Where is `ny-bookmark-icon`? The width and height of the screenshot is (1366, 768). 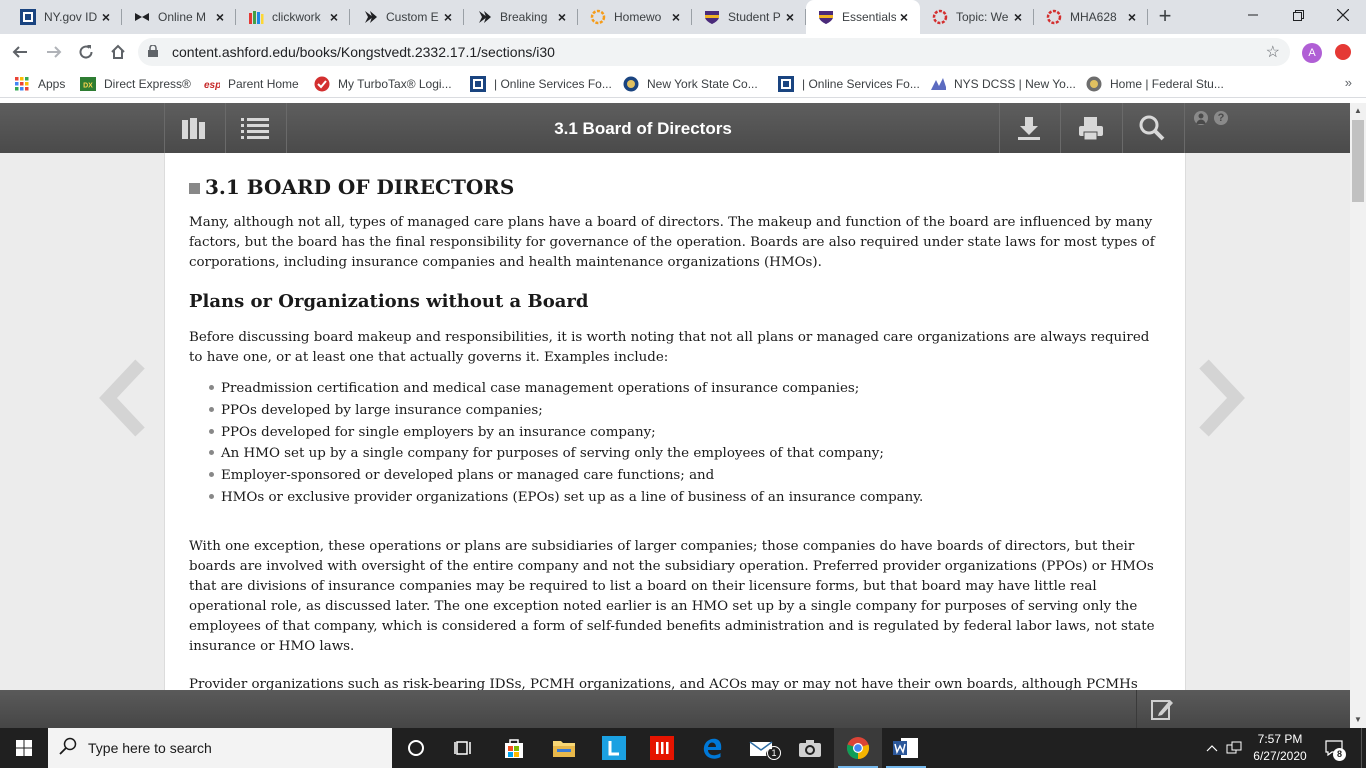
ny-bookmark-icon is located at coordinates (478, 84).